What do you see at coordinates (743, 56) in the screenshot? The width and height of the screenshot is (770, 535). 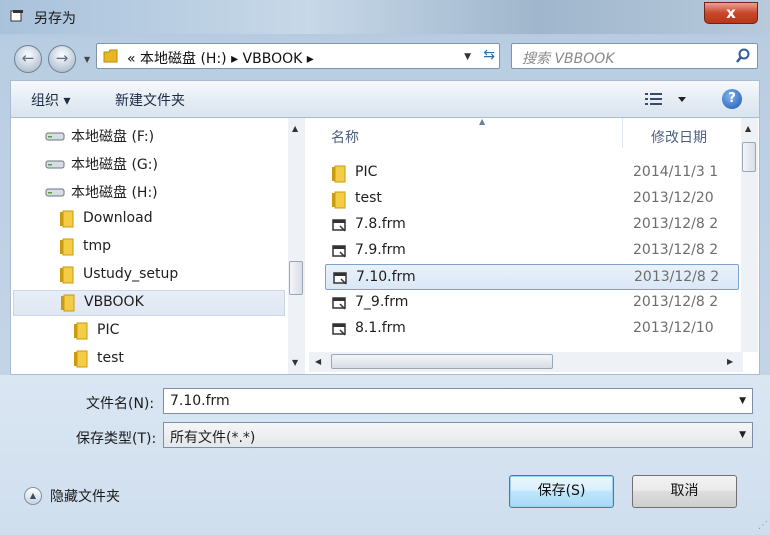 I see `search-icon` at bounding box center [743, 56].